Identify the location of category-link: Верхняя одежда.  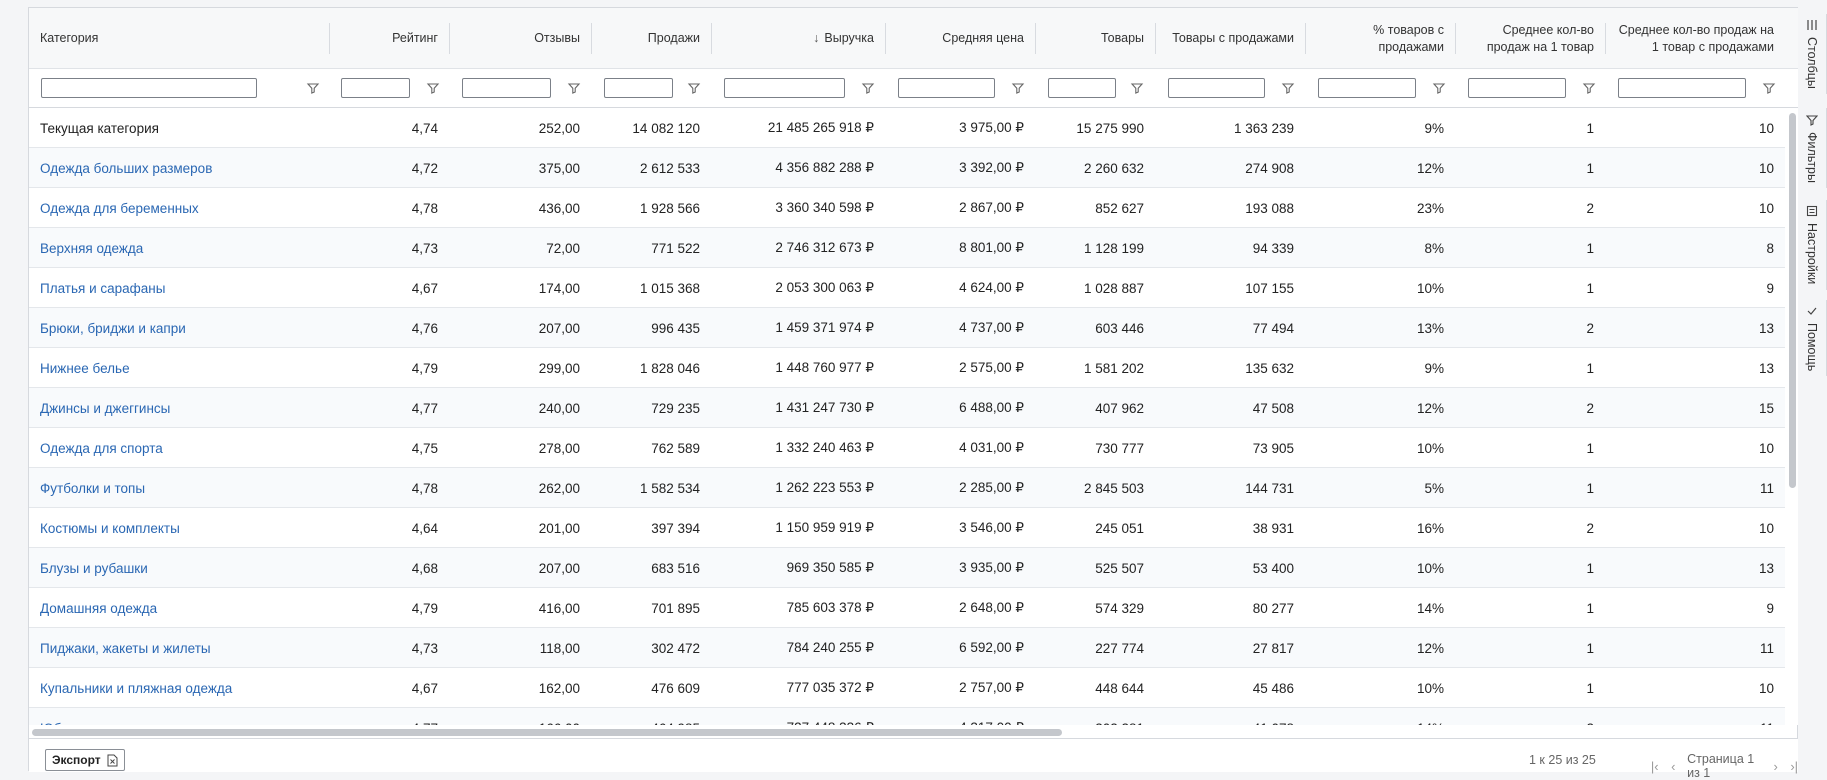
(91, 248).